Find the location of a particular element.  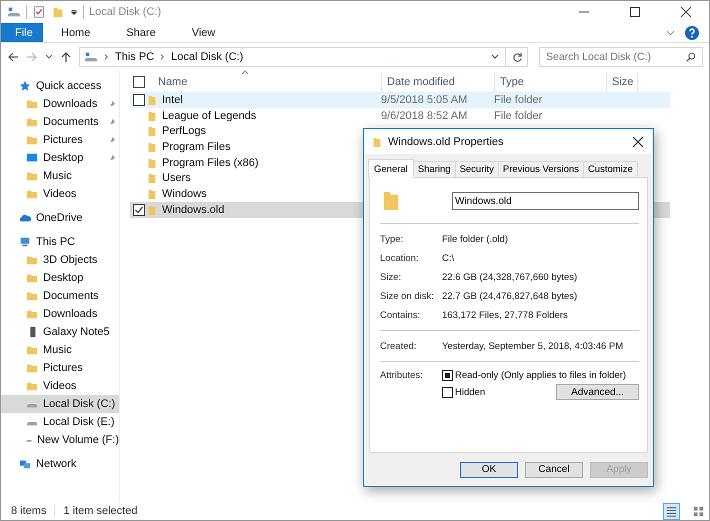

item-count: 8 items is located at coordinates (28, 511).